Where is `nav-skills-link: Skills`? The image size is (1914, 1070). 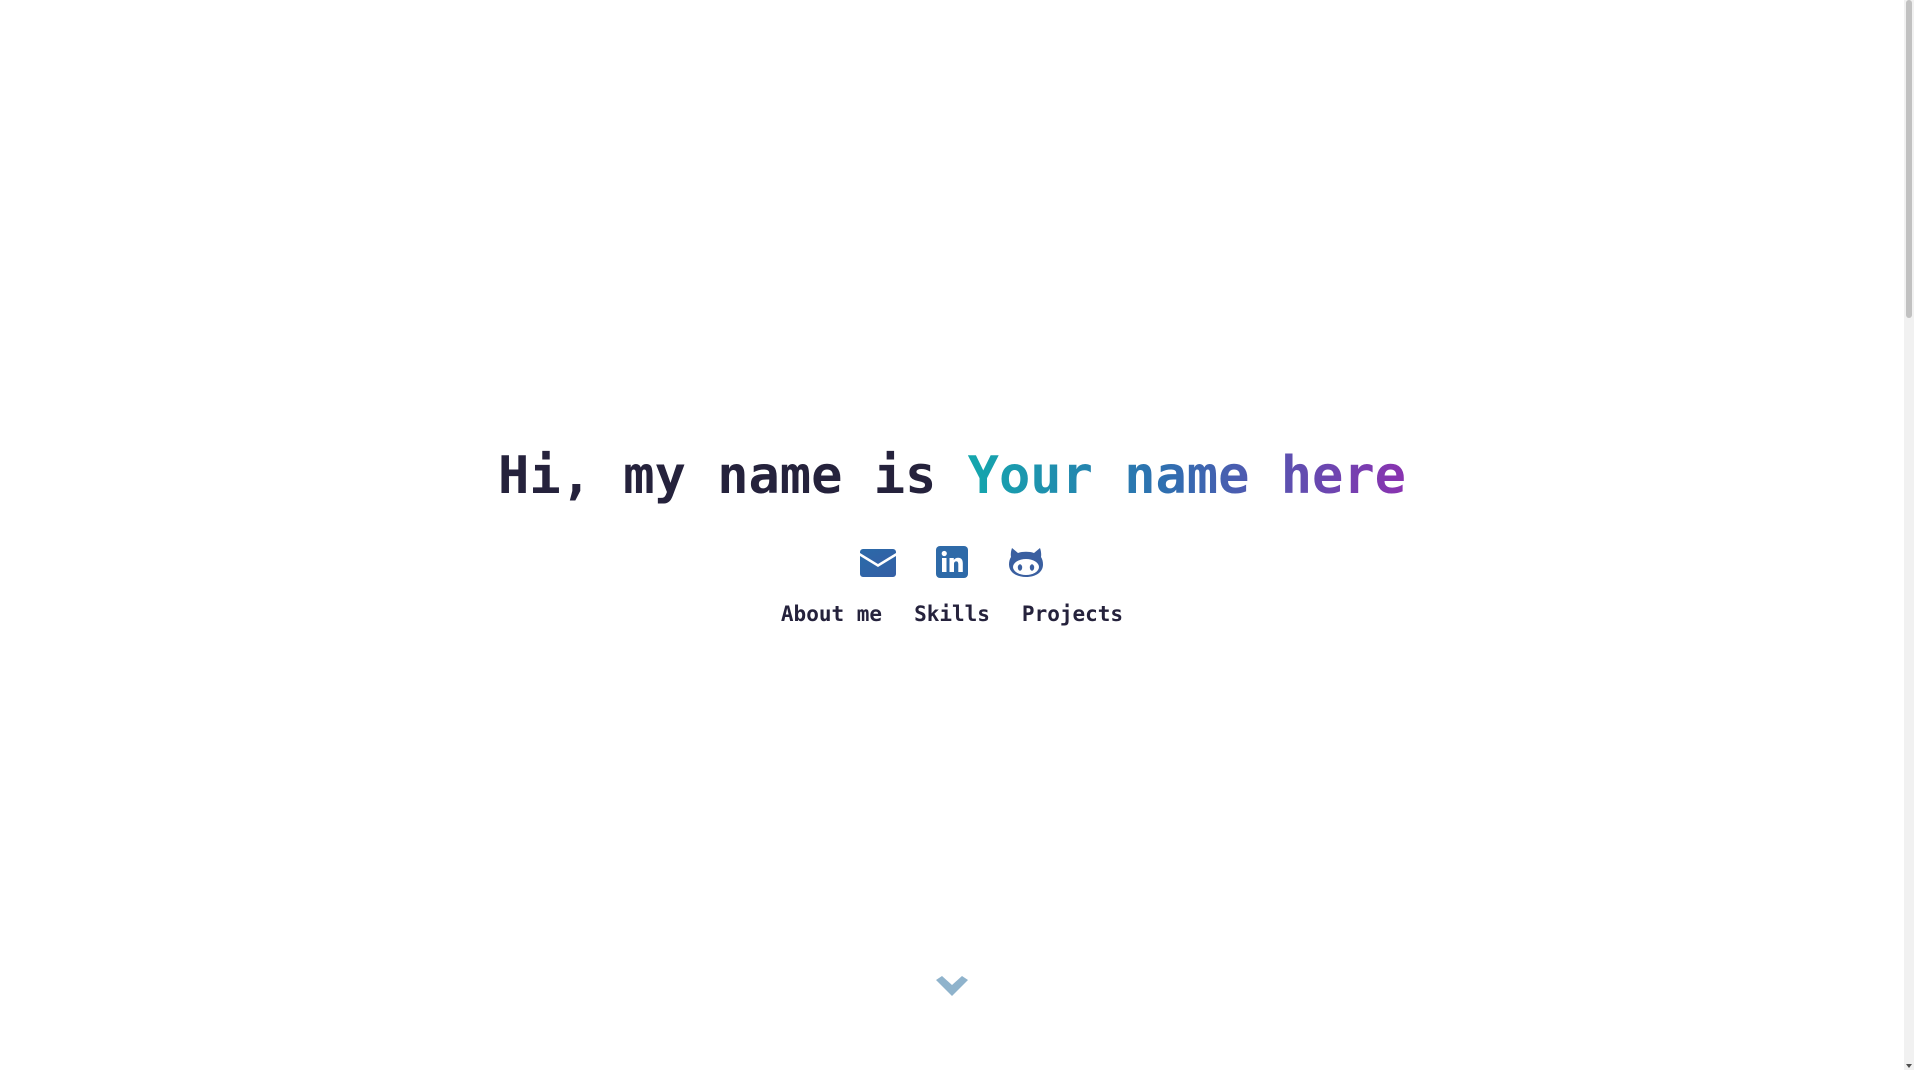
nav-skills-link: Skills is located at coordinates (952, 614).